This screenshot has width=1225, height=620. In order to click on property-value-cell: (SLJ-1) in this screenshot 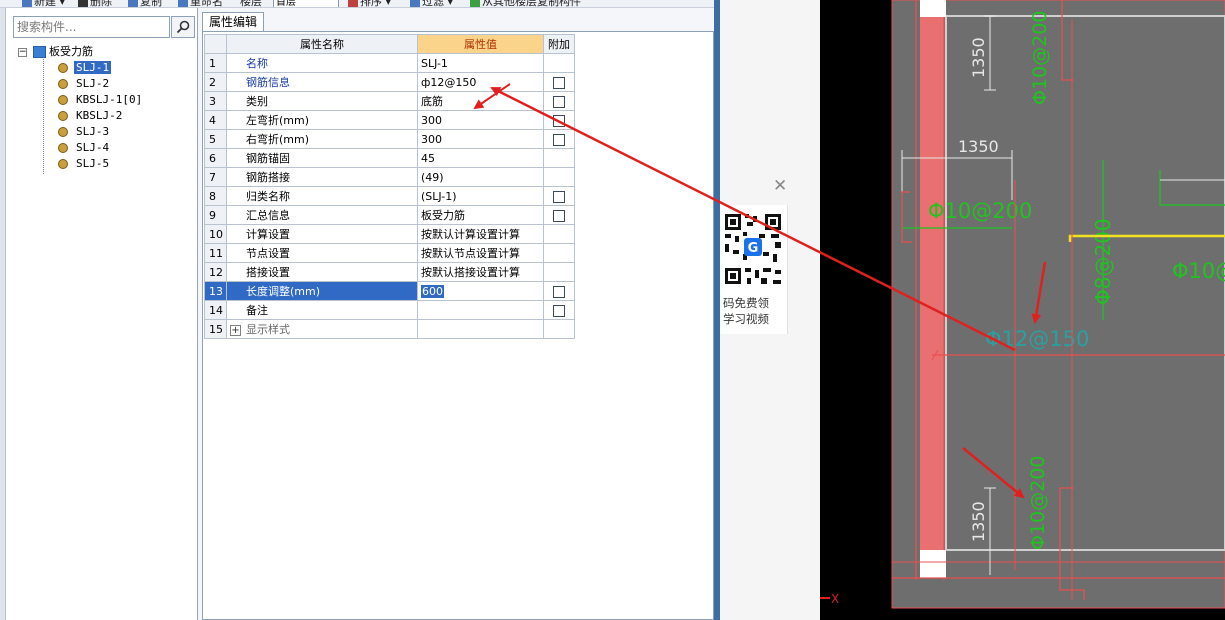, I will do `click(480, 196)`.